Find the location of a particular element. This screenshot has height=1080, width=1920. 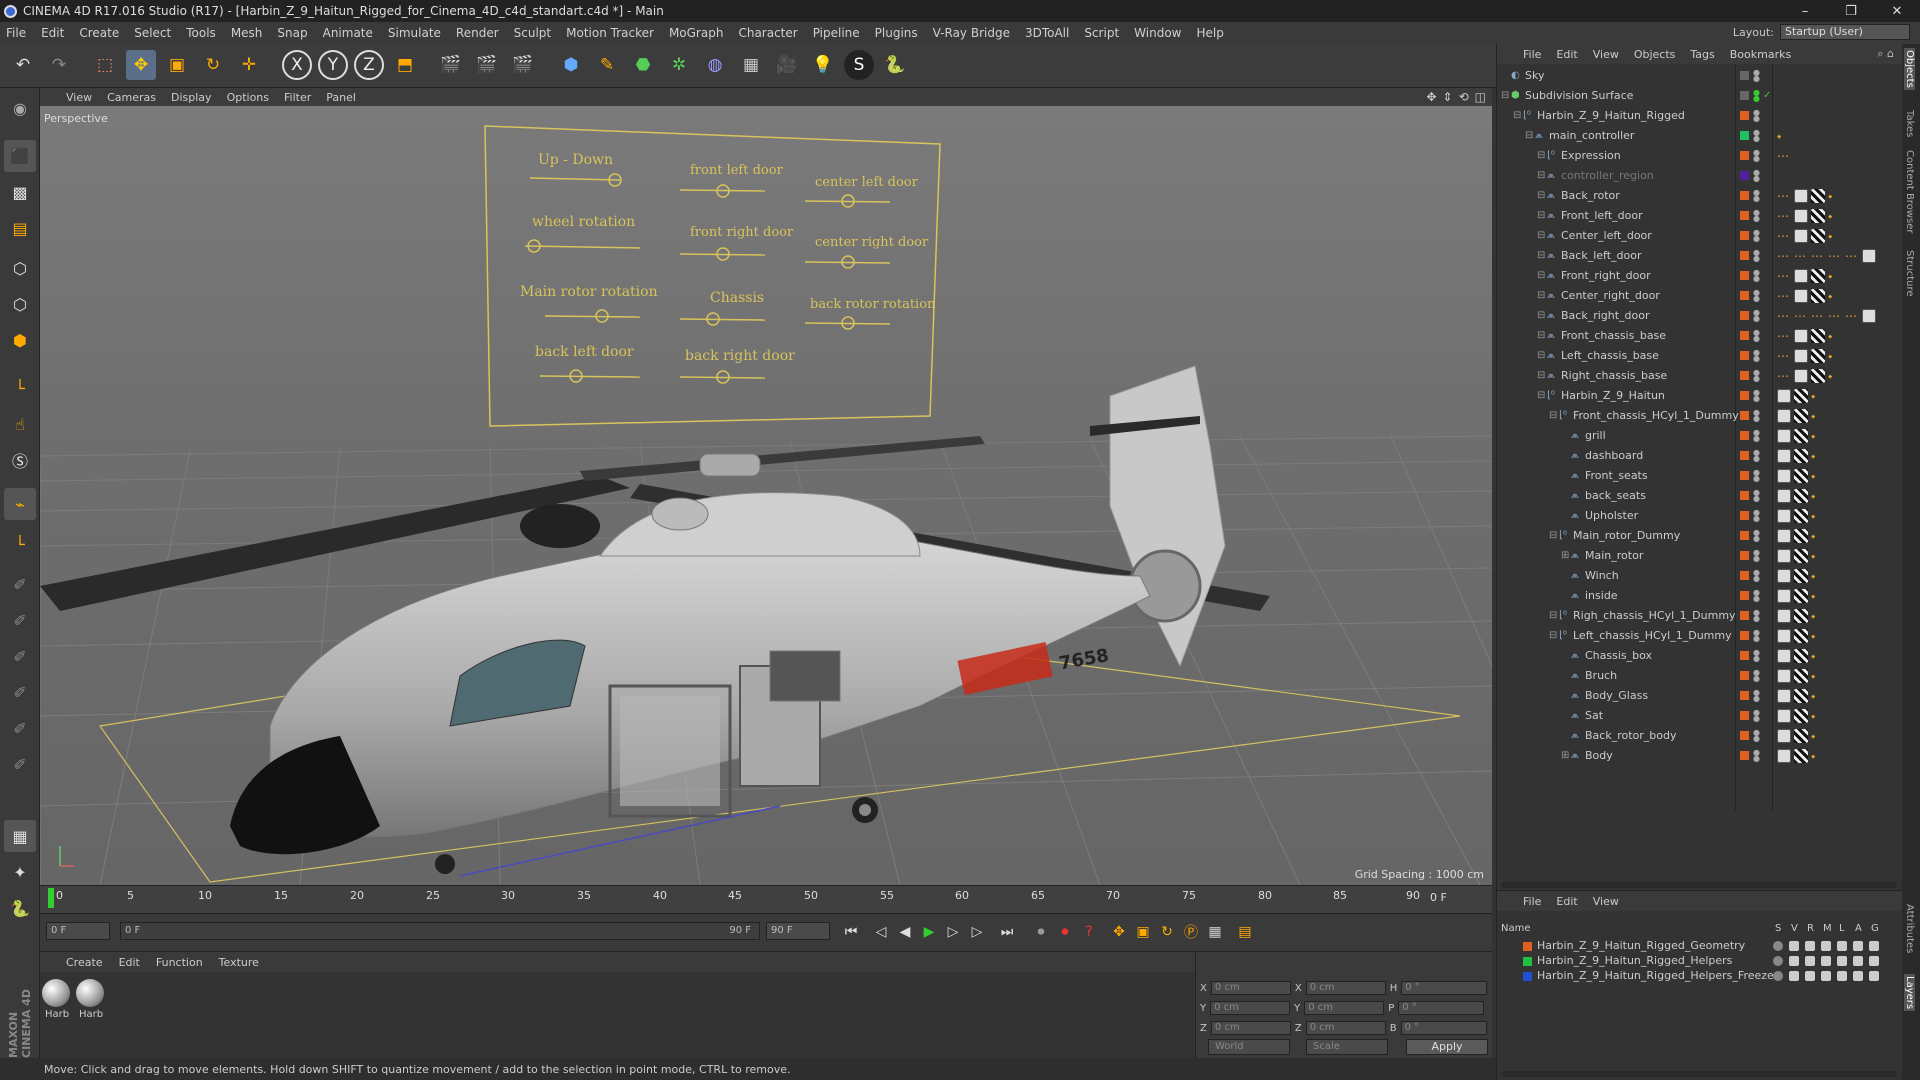

object-row: ⩕ Back_rotor_body ● ● ⬩ is located at coordinates (1700, 736).